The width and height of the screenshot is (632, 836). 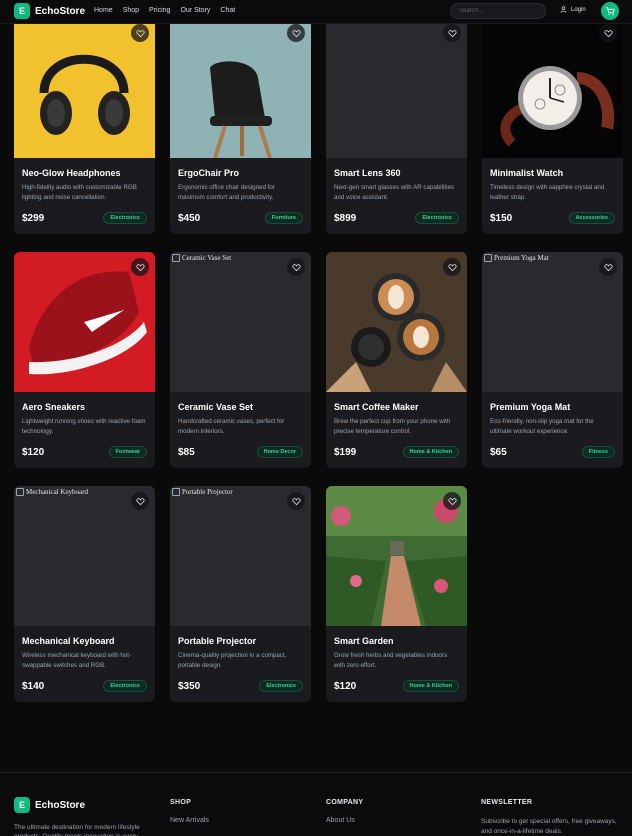 What do you see at coordinates (498, 452) in the screenshot?
I see `product-price: $65` at bounding box center [498, 452].